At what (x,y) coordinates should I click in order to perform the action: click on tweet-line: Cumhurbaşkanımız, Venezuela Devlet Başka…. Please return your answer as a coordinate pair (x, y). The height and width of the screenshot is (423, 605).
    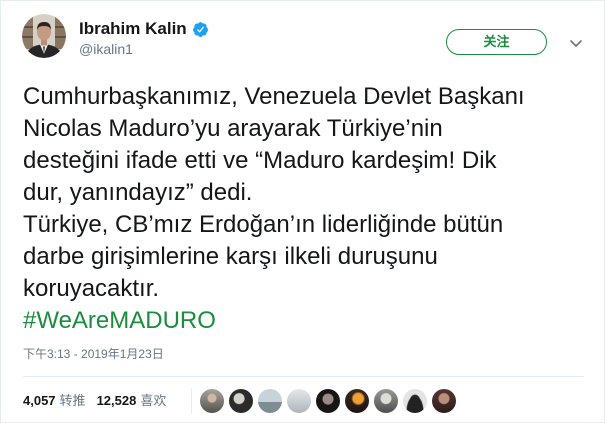
    Looking at the image, I should click on (274, 96).